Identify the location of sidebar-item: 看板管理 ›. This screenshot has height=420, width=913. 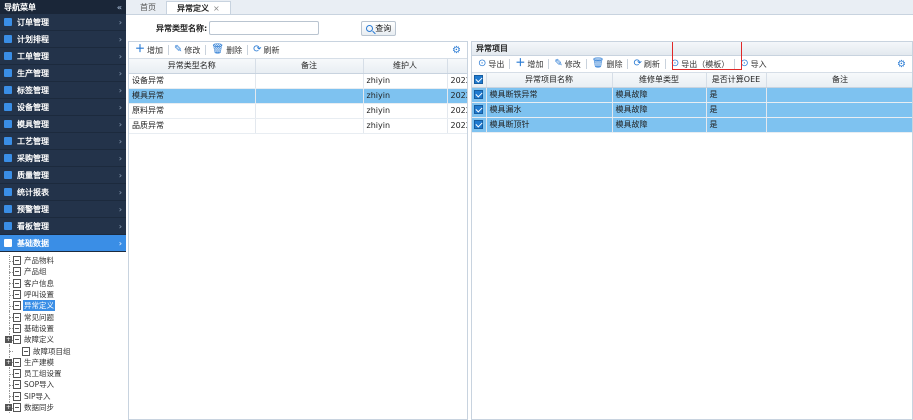
(63, 226).